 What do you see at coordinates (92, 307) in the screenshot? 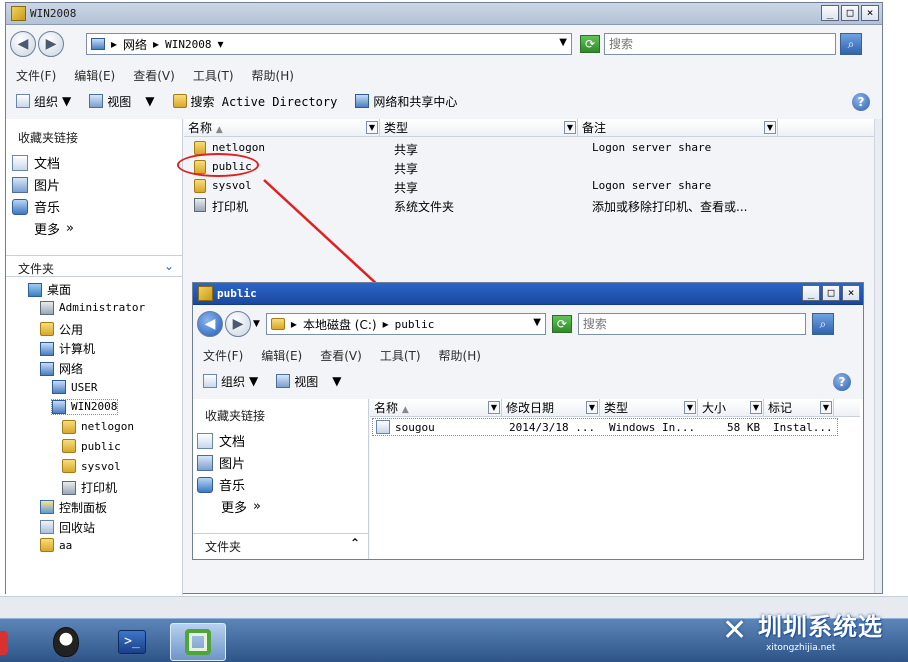
I see `tree-item: Administrator` at bounding box center [92, 307].